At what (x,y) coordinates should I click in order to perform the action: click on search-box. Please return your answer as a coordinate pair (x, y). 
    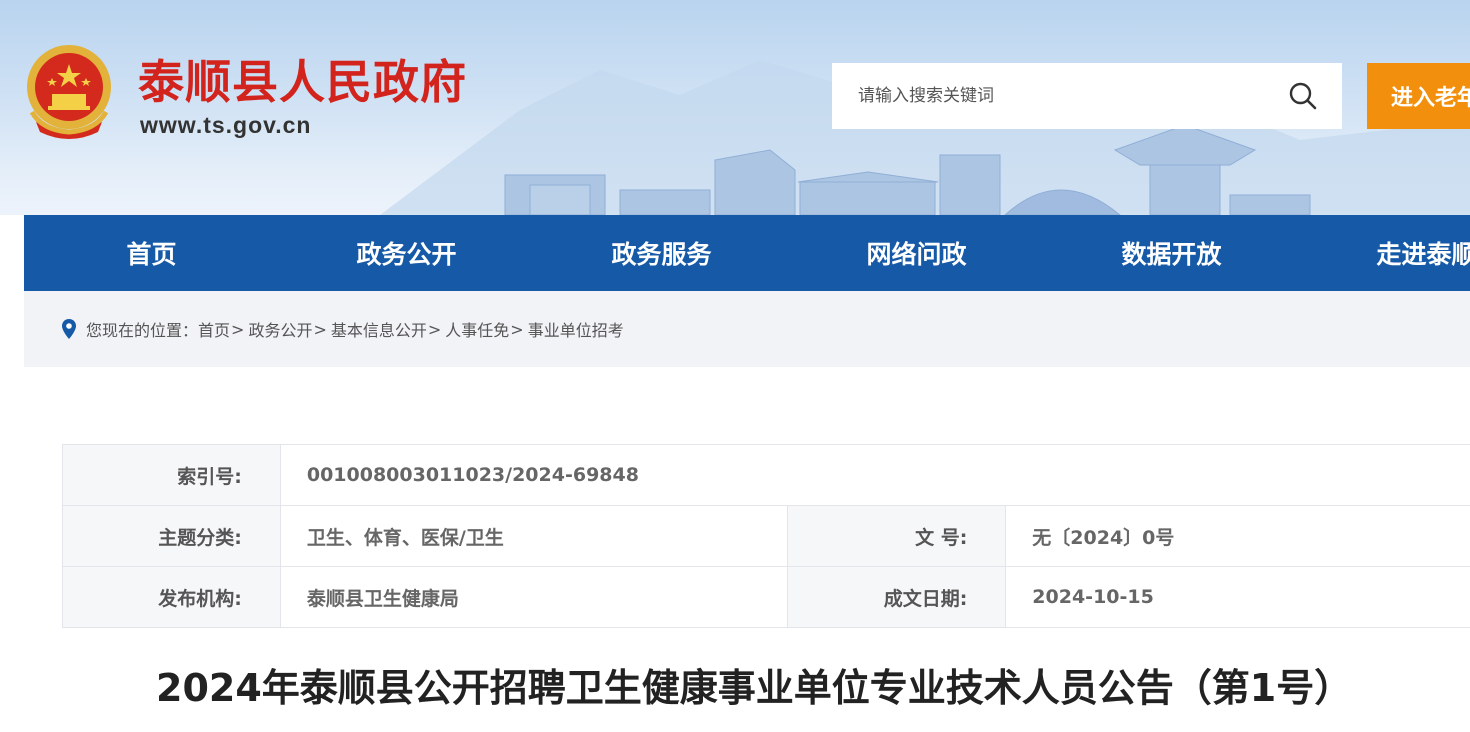
    Looking at the image, I should click on (1087, 96).